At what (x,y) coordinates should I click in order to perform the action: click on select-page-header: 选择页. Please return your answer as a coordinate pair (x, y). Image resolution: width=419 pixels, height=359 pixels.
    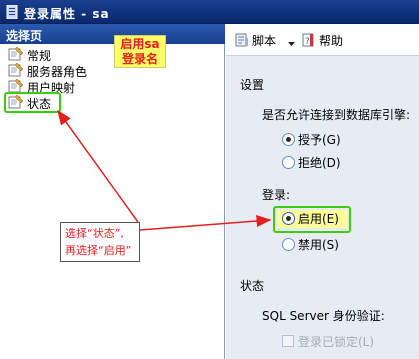
    Looking at the image, I should click on (112, 34).